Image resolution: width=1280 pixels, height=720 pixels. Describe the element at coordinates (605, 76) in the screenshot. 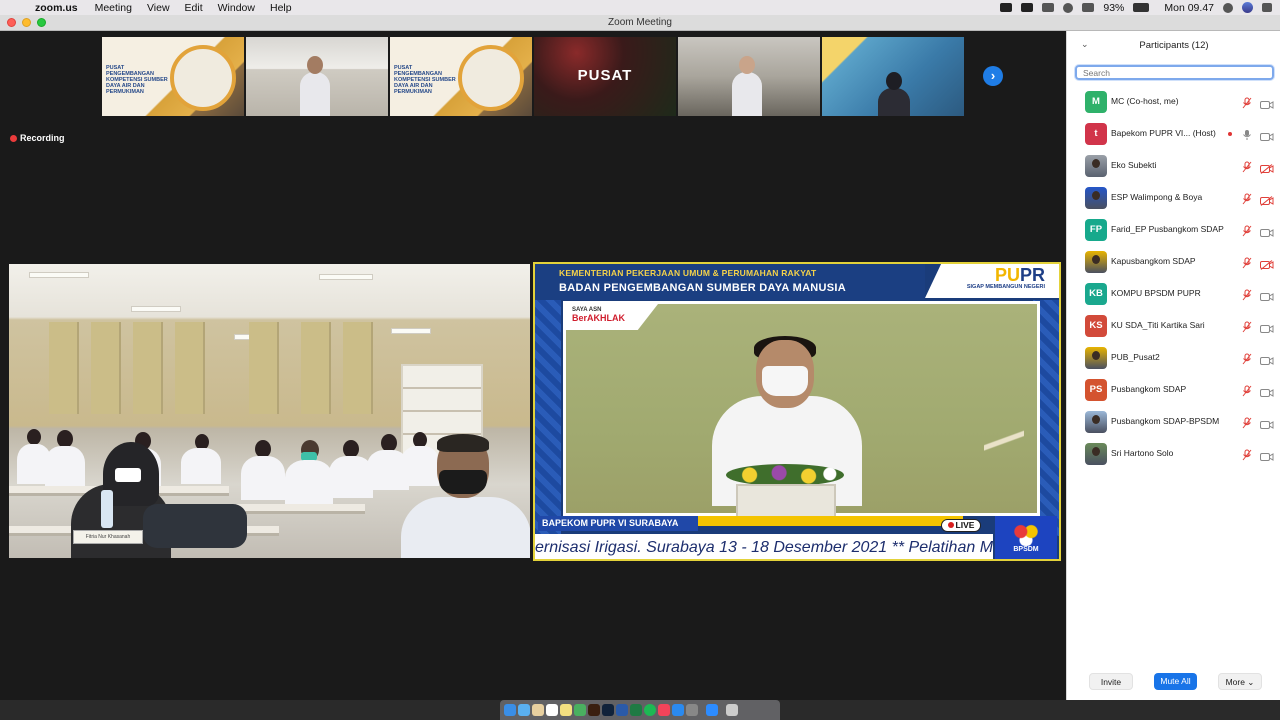

I see `video-thumbnail: PUSAT` at that location.